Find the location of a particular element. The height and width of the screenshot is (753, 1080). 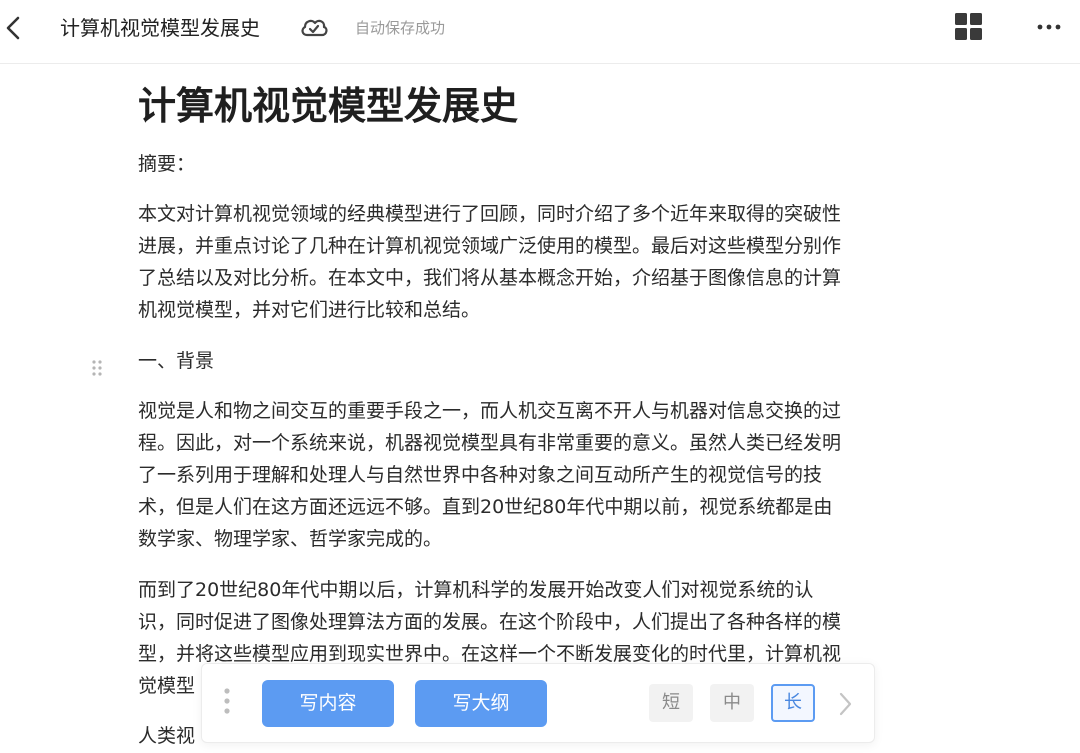

text-line: 了总结以及对比分析。在本文中，我们将从基本概念开始，介绍基于图像信息的计算 is located at coordinates (490, 278).